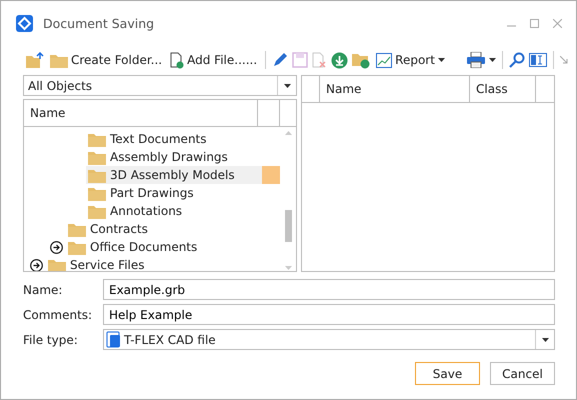  I want to click on pencil-icon, so click(280, 60).